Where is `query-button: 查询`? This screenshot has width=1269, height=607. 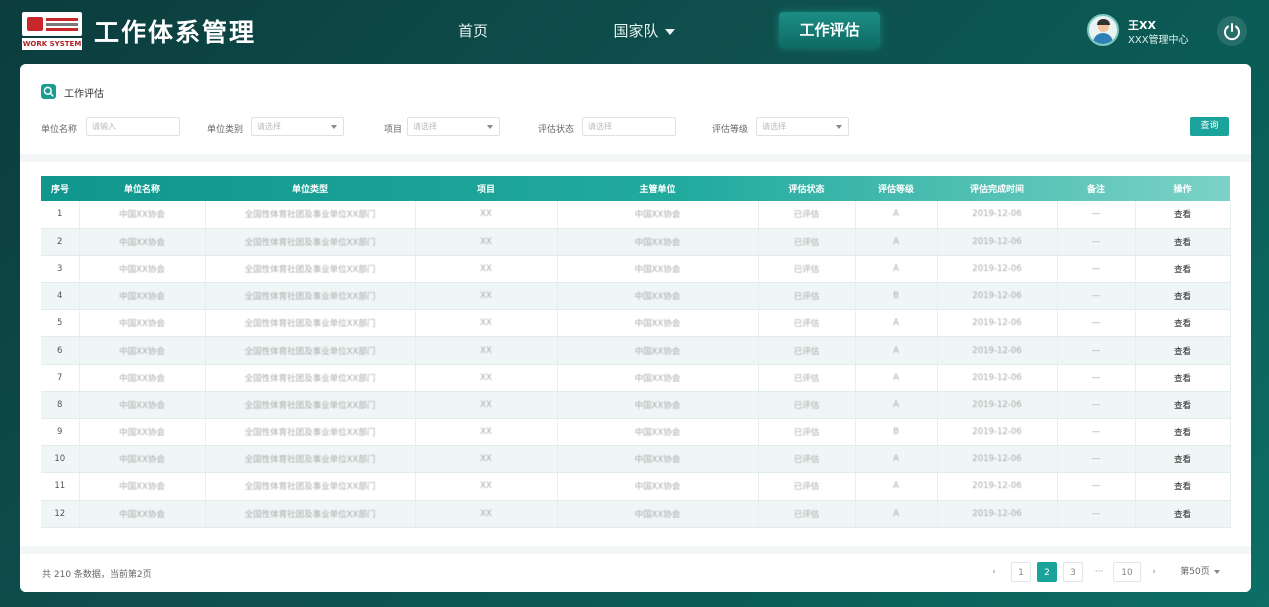 query-button: 查询 is located at coordinates (1209, 126).